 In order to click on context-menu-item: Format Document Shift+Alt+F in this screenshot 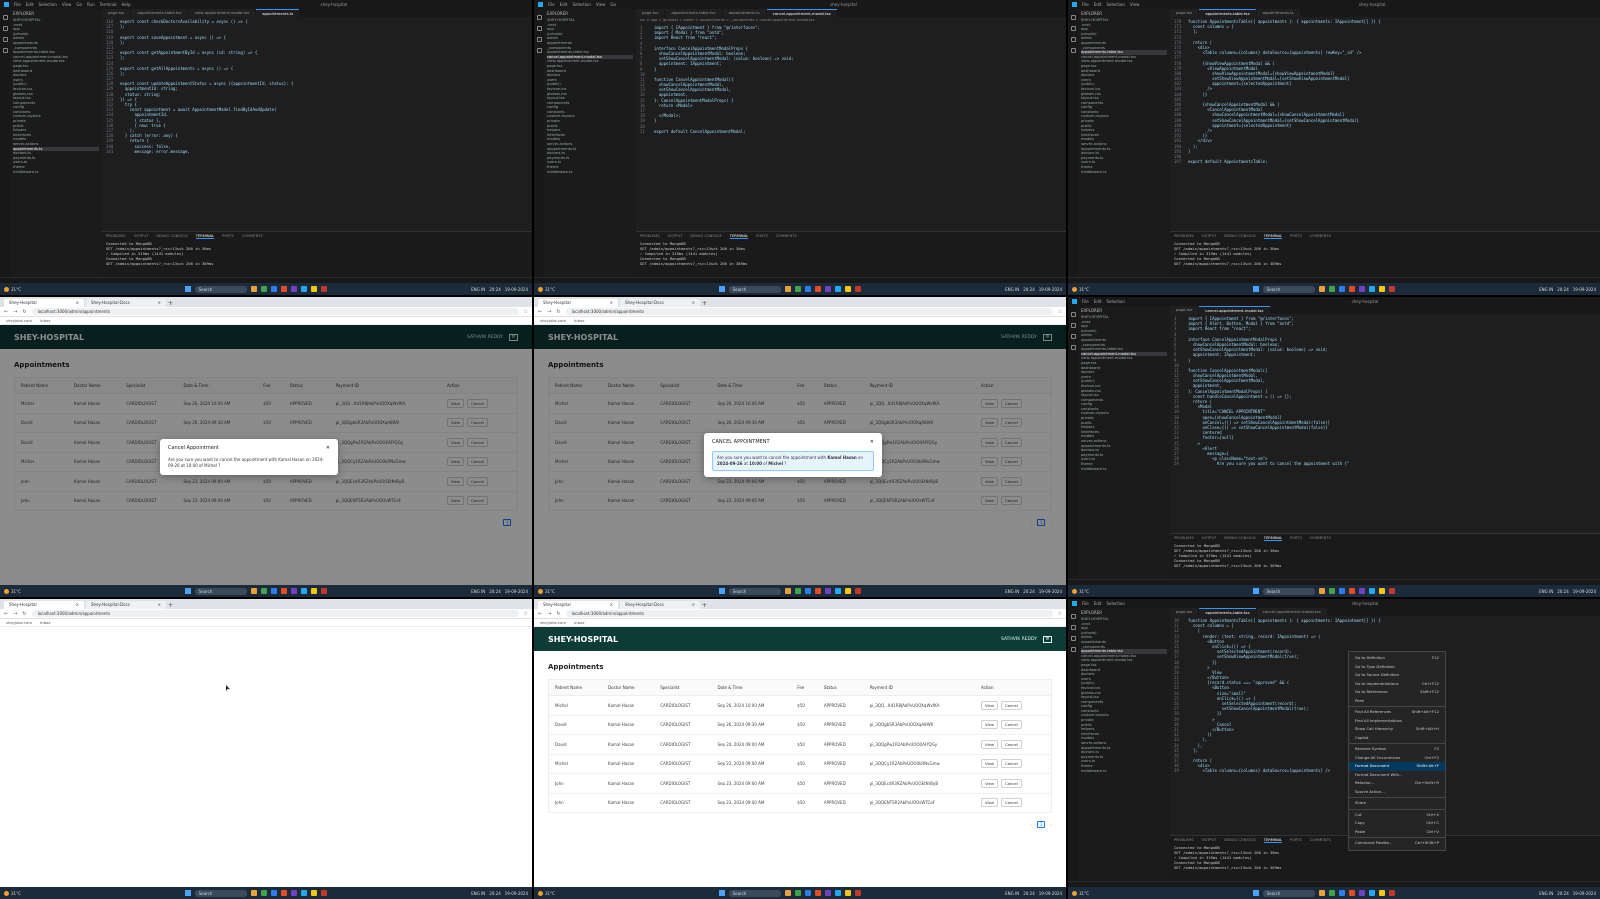, I will do `click(1397, 766)`.